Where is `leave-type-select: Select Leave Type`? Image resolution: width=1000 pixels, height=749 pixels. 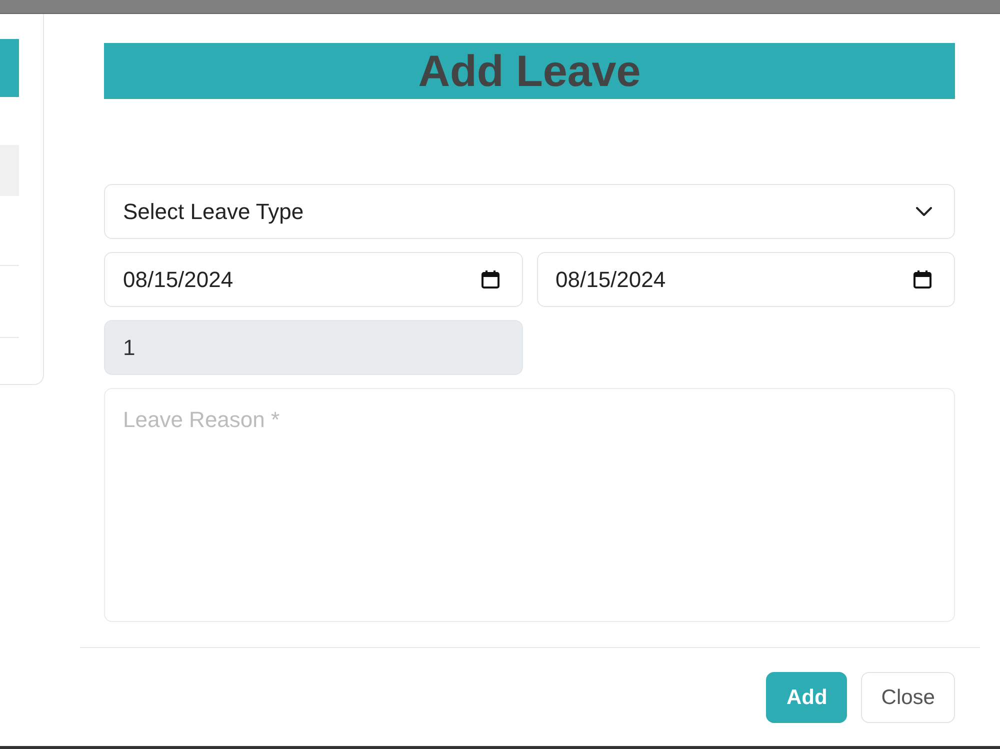 leave-type-select: Select Leave Type is located at coordinates (529, 211).